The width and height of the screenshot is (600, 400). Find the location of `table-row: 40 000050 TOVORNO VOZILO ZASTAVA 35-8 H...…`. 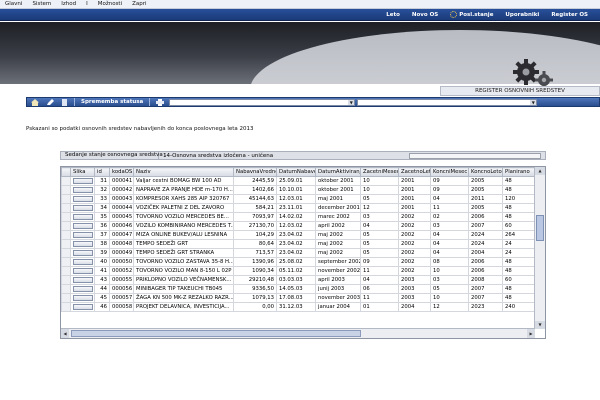

table-row: 40 000050 TOVORNO VOZILO ZASTAVA 35-8 H...… is located at coordinates (298, 262).